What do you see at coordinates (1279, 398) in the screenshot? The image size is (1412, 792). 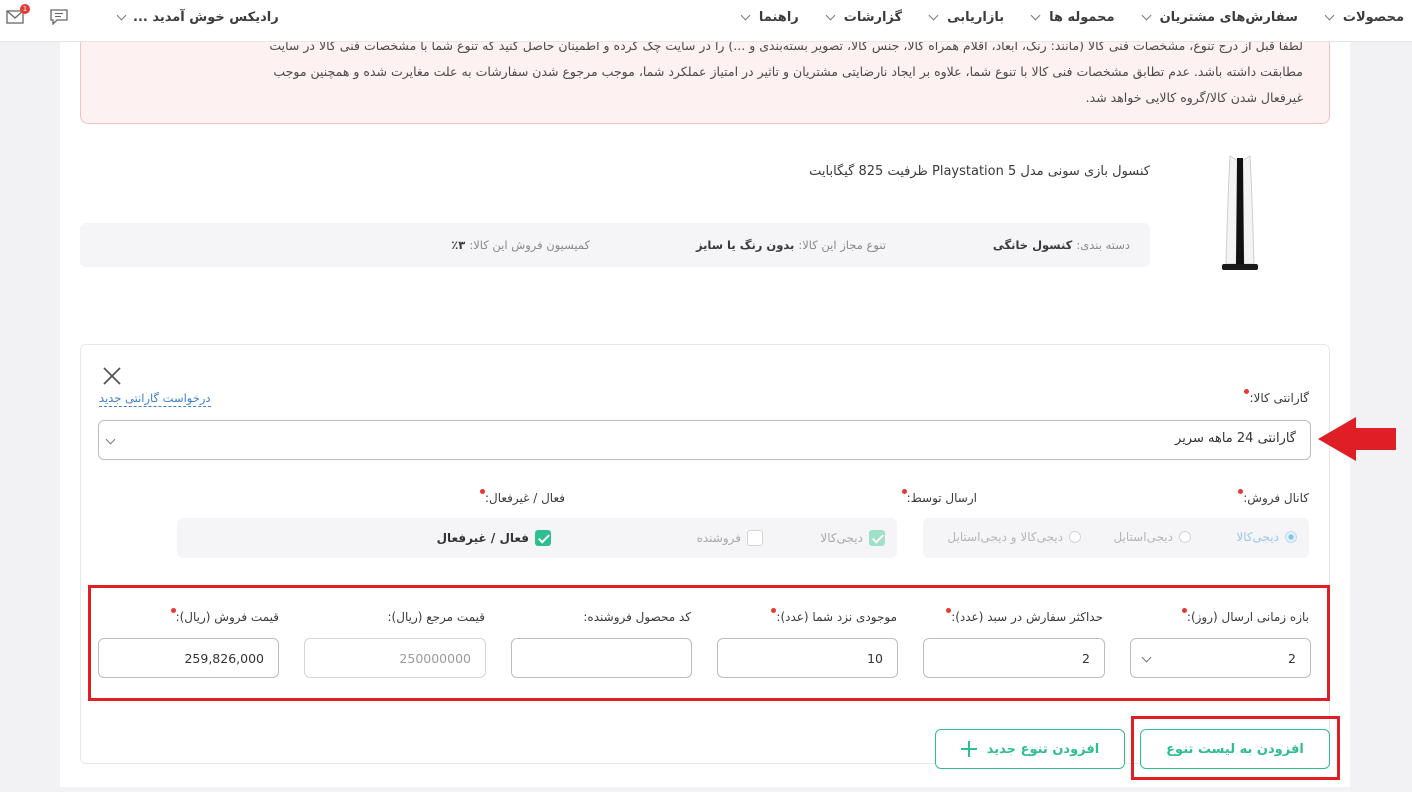 I see `label-text: گارانتی کالا:` at bounding box center [1279, 398].